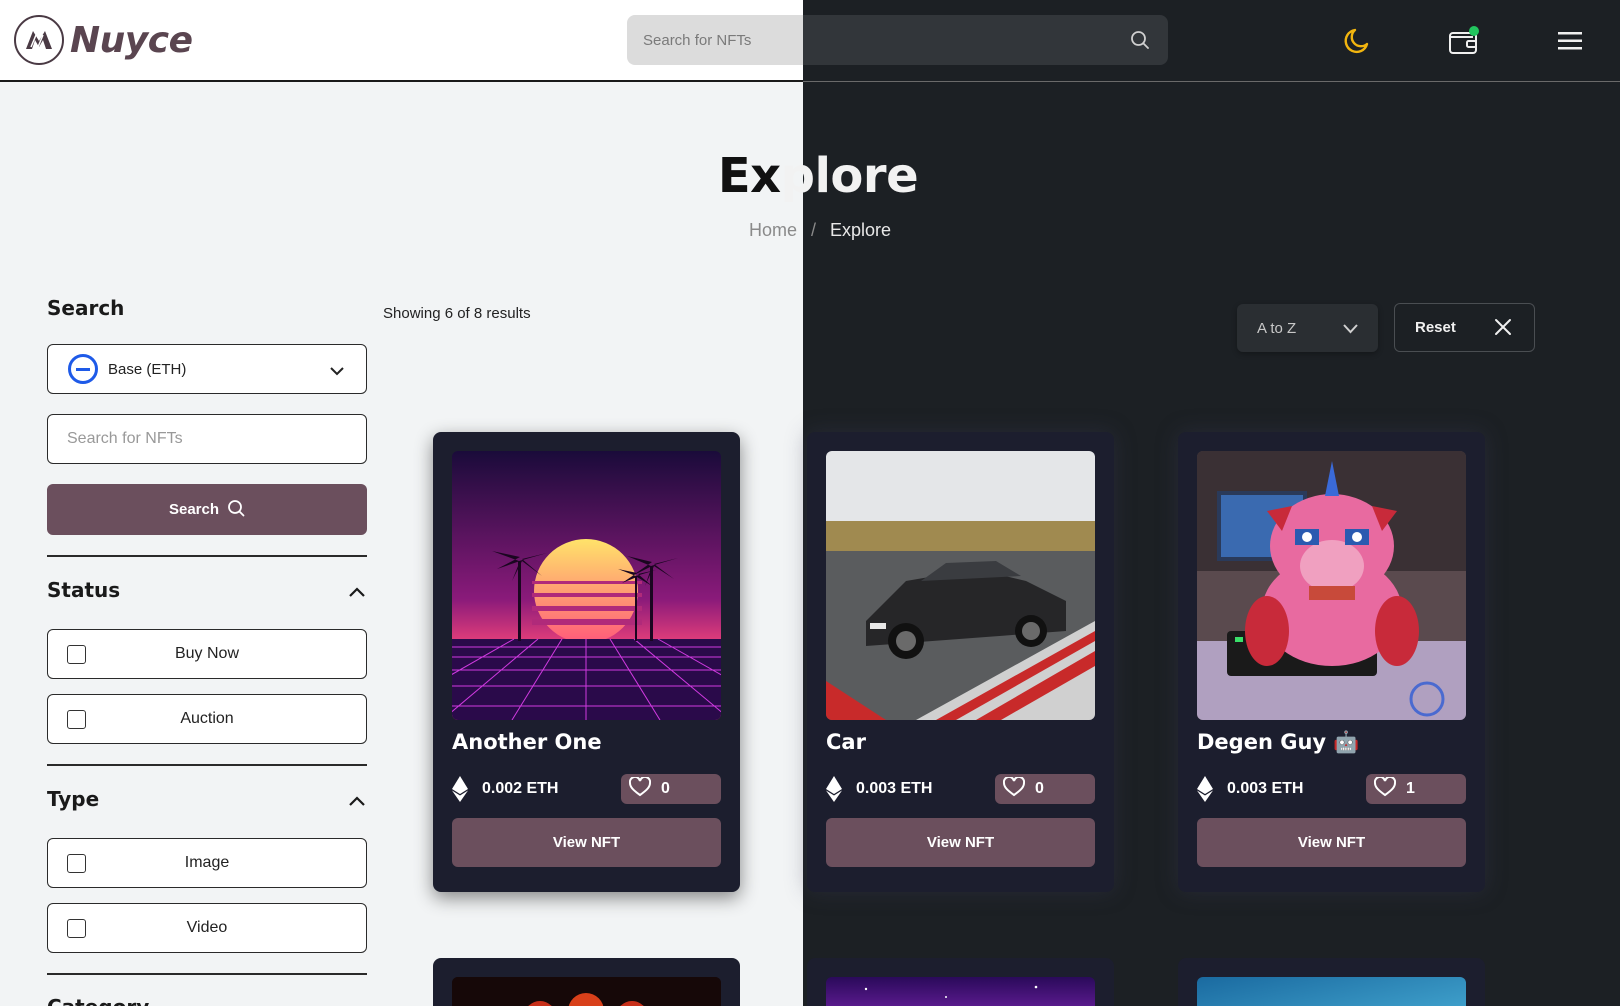  Describe the element at coordinates (1278, 742) in the screenshot. I see `nft-name: Degen Guy 🤖` at that location.